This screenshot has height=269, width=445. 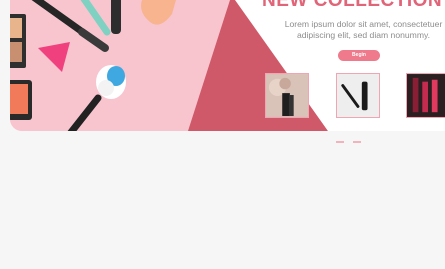 I want to click on eyeliner-thumbnail, so click(x=358, y=95).